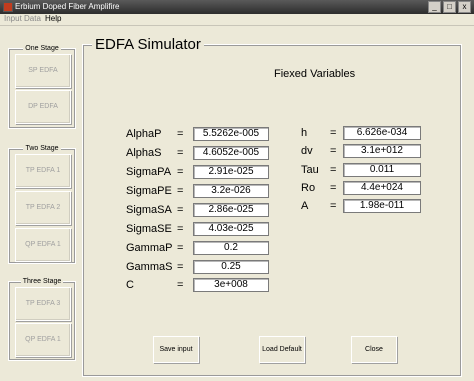  Describe the element at coordinates (180, 191) in the screenshot. I see `sigmape-equals: =` at that location.